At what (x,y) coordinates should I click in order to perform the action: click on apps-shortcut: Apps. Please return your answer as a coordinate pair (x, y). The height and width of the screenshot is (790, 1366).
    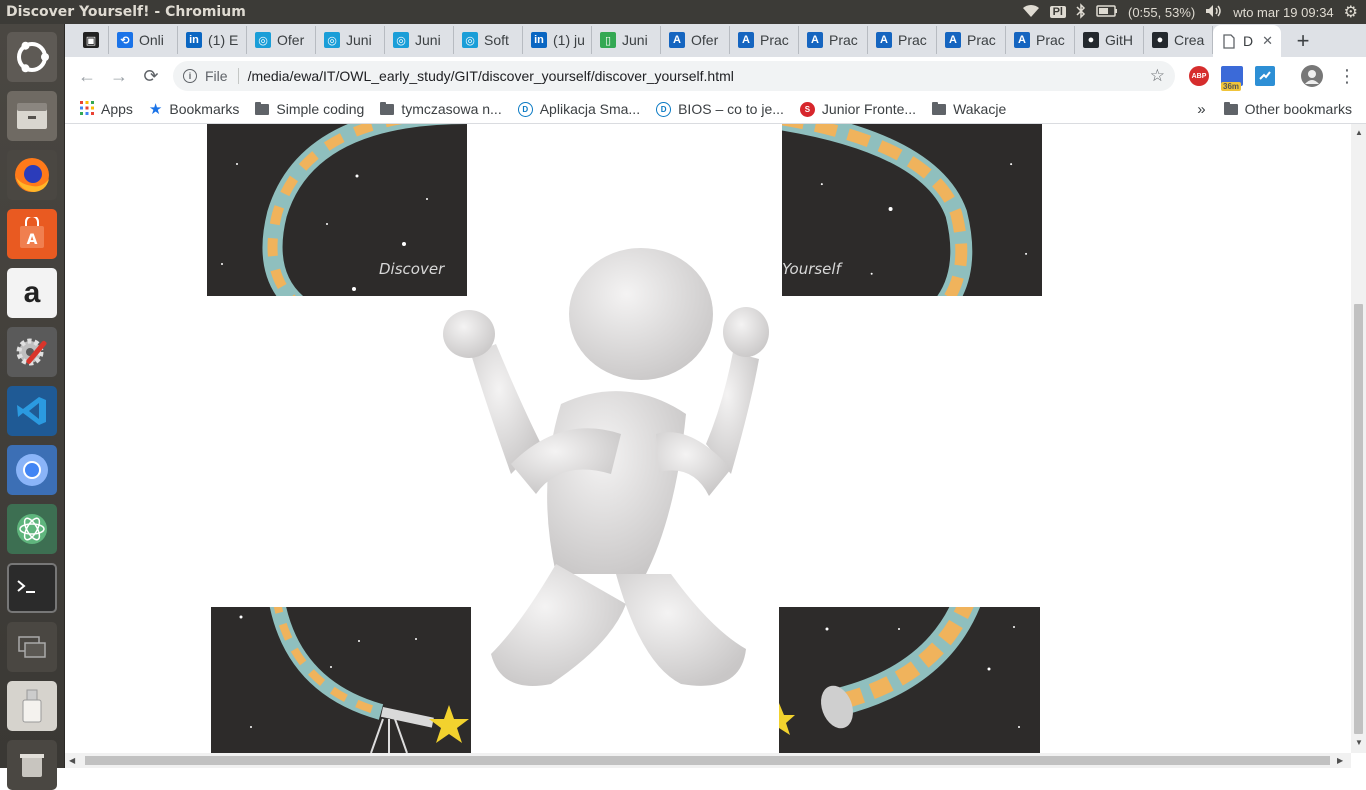
    Looking at the image, I should click on (106, 109).